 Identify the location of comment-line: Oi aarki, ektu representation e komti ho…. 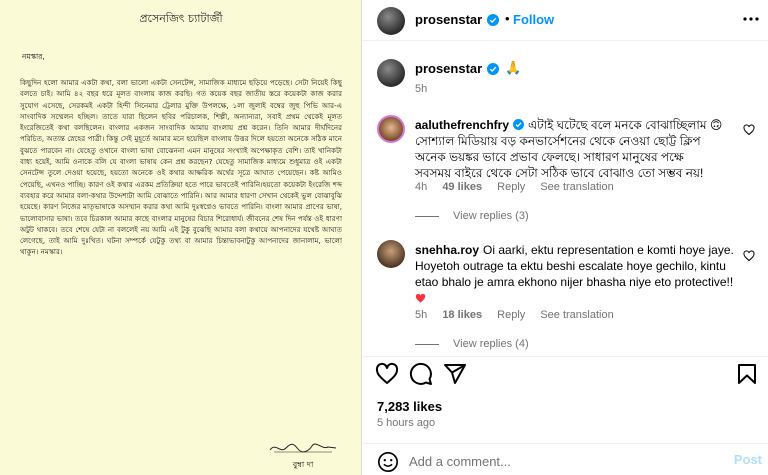
(608, 250).